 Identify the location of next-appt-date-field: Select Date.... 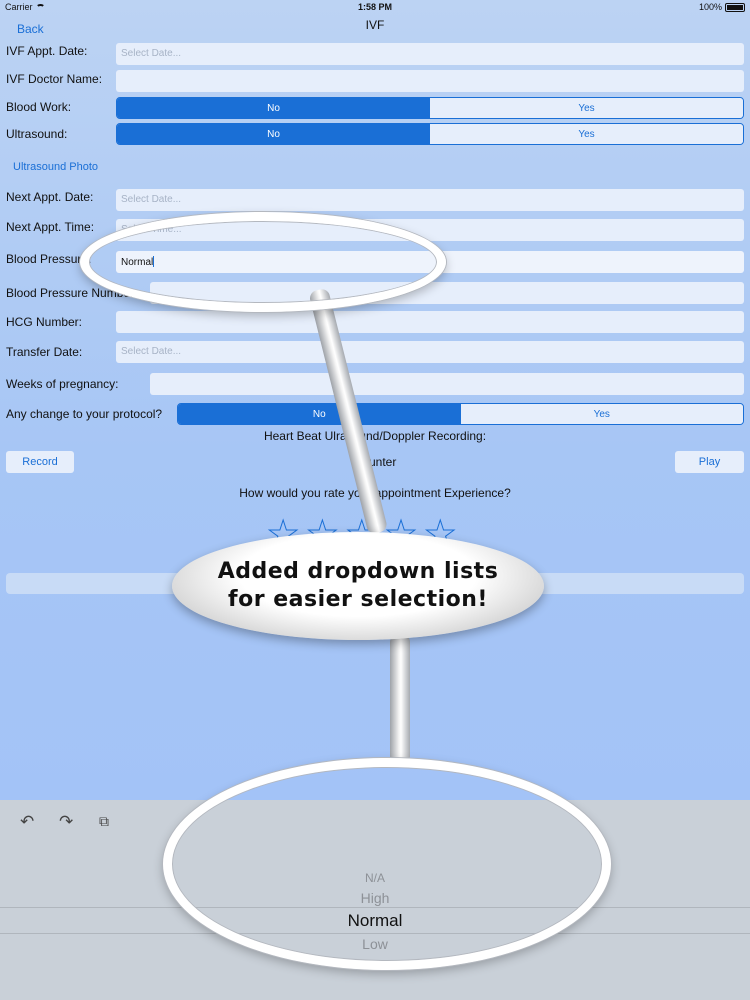
(430, 200).